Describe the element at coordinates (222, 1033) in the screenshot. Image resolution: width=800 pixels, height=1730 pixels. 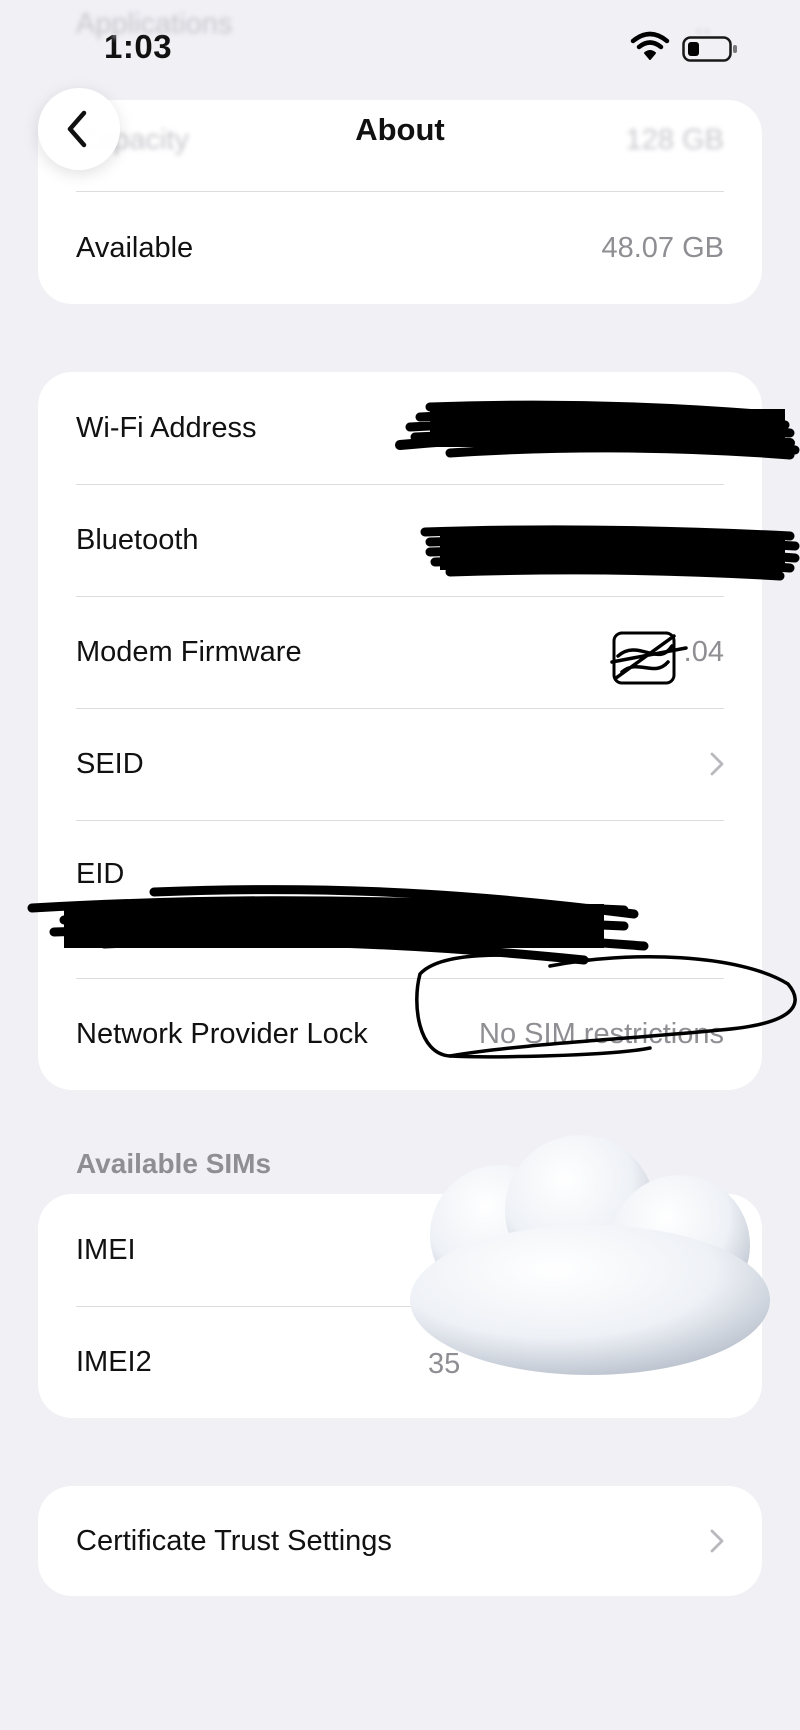
I see `network-provider-lock-label: Network Provider Lock` at that location.